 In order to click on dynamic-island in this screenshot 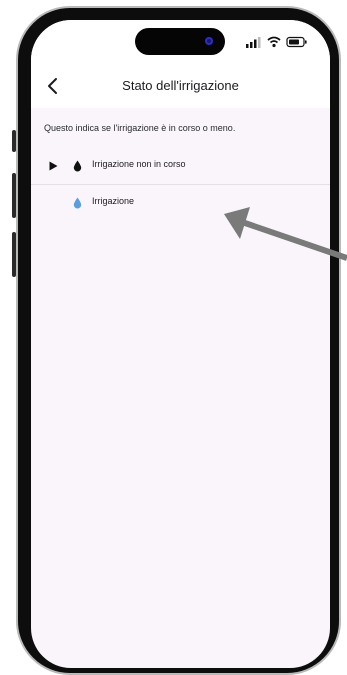, I will do `click(180, 41)`.